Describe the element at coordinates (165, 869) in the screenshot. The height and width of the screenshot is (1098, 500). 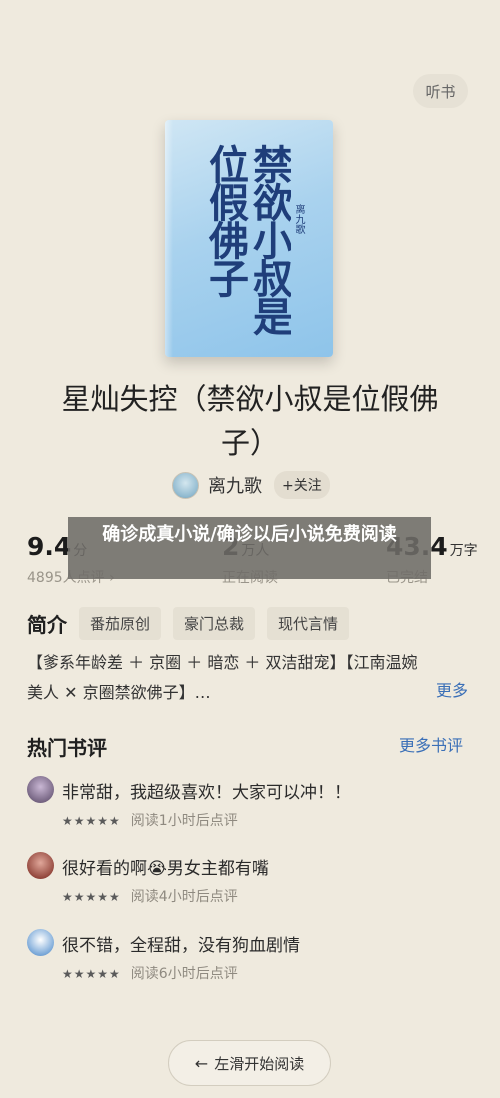
I see `comment-text: 很好看的啊😭男女主都有嘴` at that location.